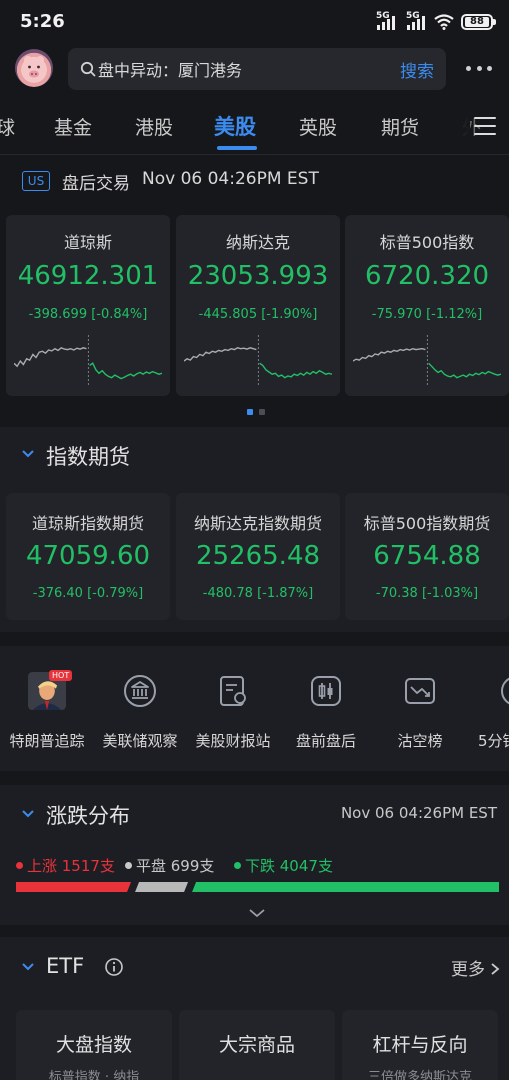 This screenshot has width=509, height=1080. What do you see at coordinates (479, 68) in the screenshot?
I see `more-dots-icon` at bounding box center [479, 68].